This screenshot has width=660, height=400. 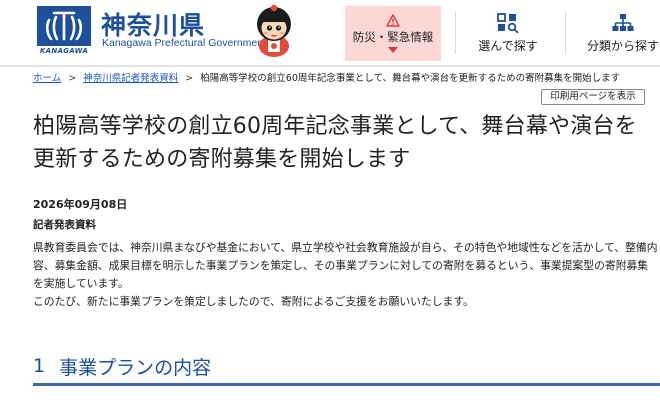 I want to click on emblem-icon, so click(x=64, y=26).